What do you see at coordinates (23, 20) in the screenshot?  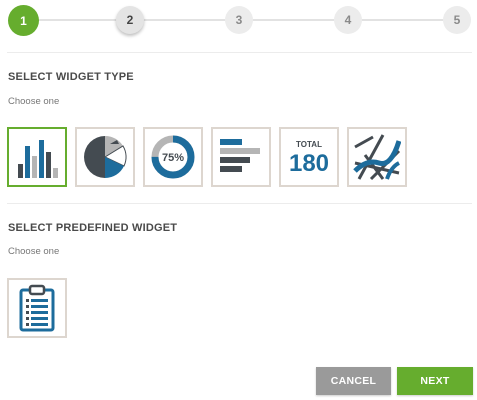 I see `step-1: 1` at bounding box center [23, 20].